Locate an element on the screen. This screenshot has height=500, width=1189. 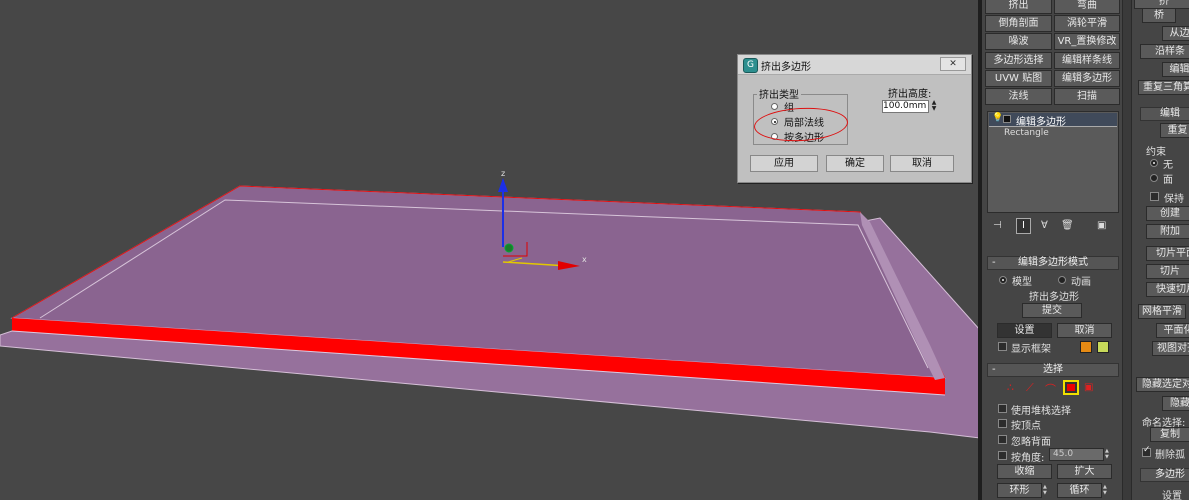
extrude-height-label: 挤出高度: is located at coordinates (910, 94).